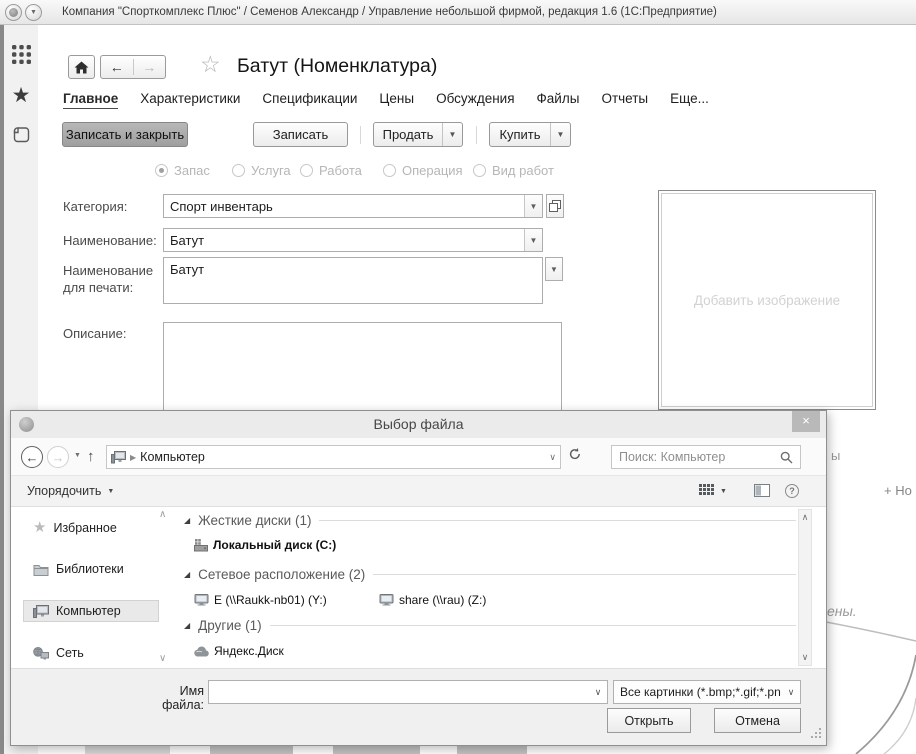  I want to click on breadcrumb-root: Компьютер, so click(172, 457).